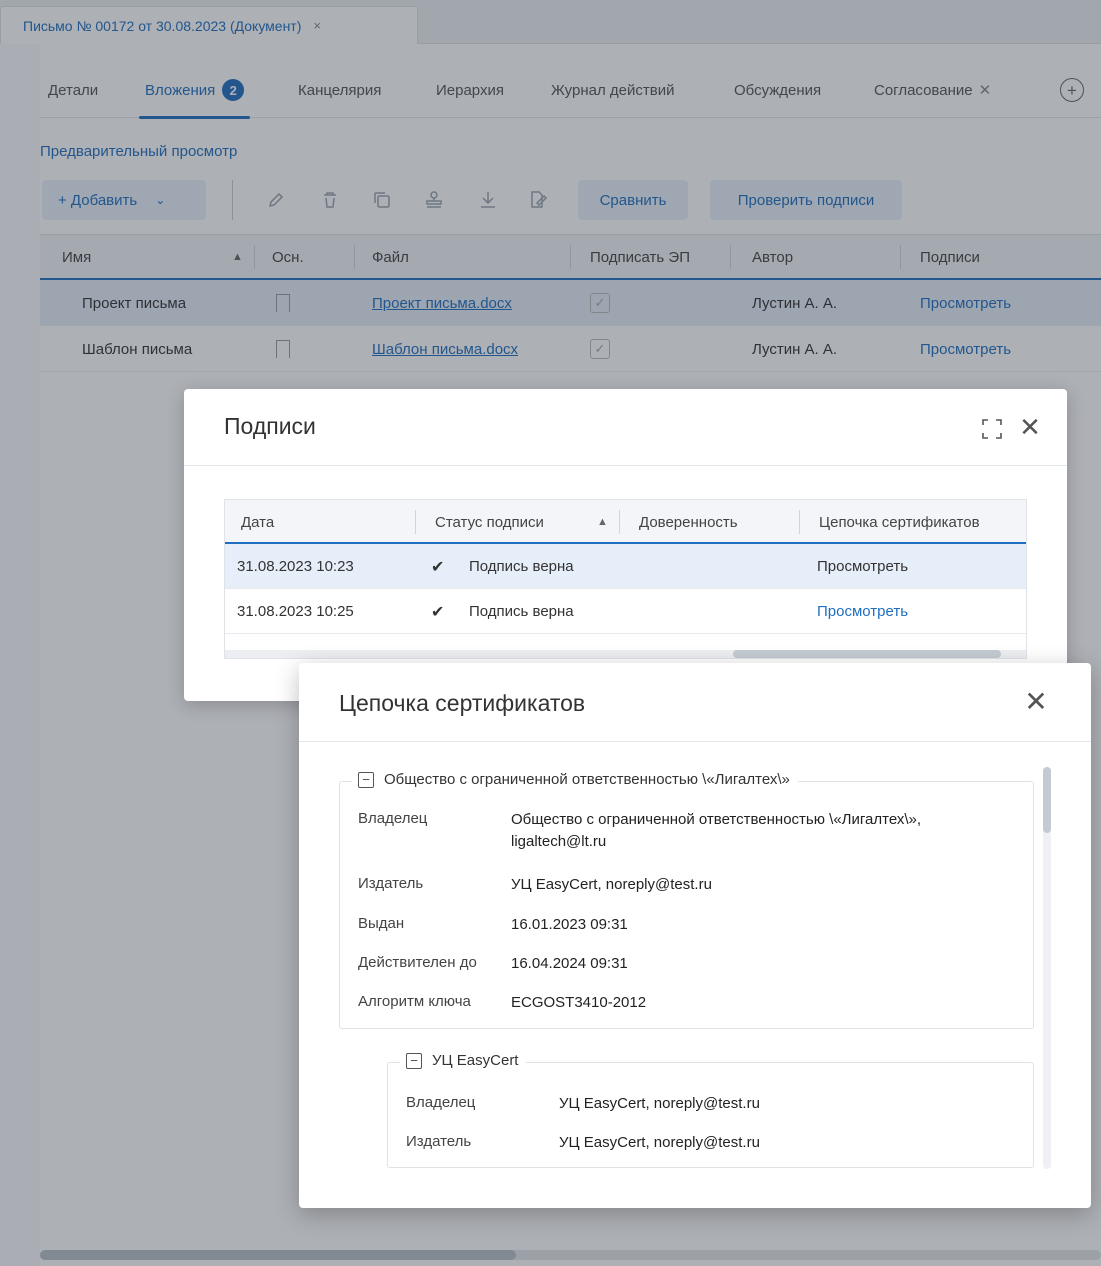 The height and width of the screenshot is (1266, 1101). I want to click on certificate-chain-title: Цепочка сертификатов, so click(462, 703).